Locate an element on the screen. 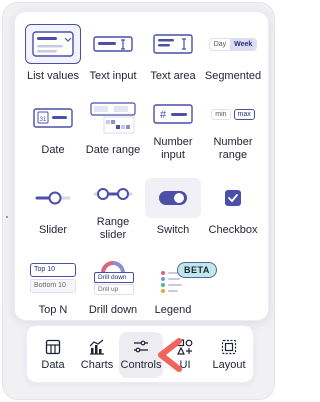 The width and height of the screenshot is (320, 402). control-checkbox: Checkbox is located at coordinates (233, 210).